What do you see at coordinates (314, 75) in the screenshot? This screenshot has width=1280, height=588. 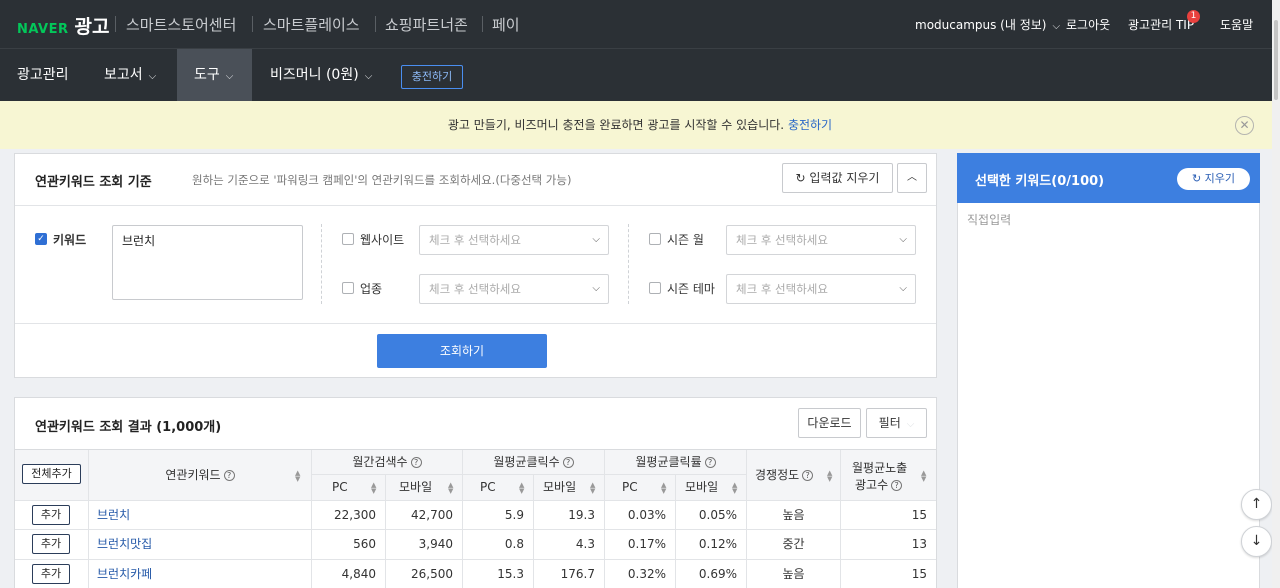 I see `nav-bizmoney-label: 비즈머니 (0원)` at bounding box center [314, 75].